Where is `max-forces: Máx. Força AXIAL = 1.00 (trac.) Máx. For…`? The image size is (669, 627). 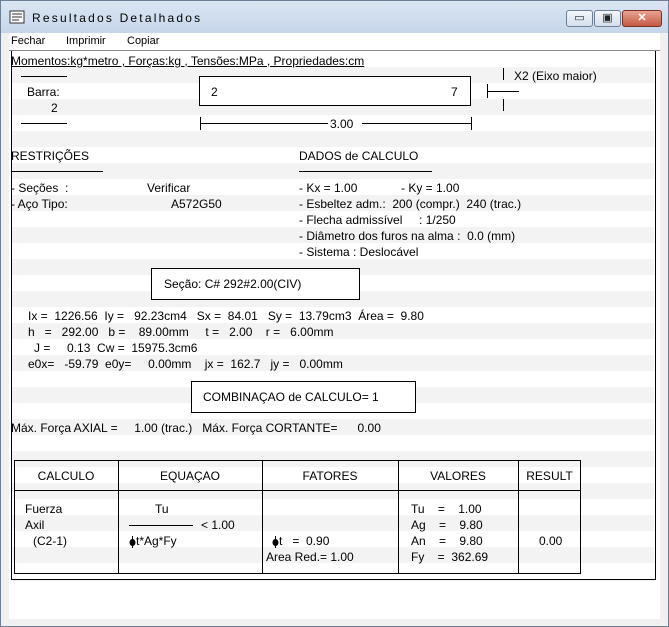
max-forces: Máx. Força AXIAL = 1.00 (trac.) Máx. For… is located at coordinates (196, 428).